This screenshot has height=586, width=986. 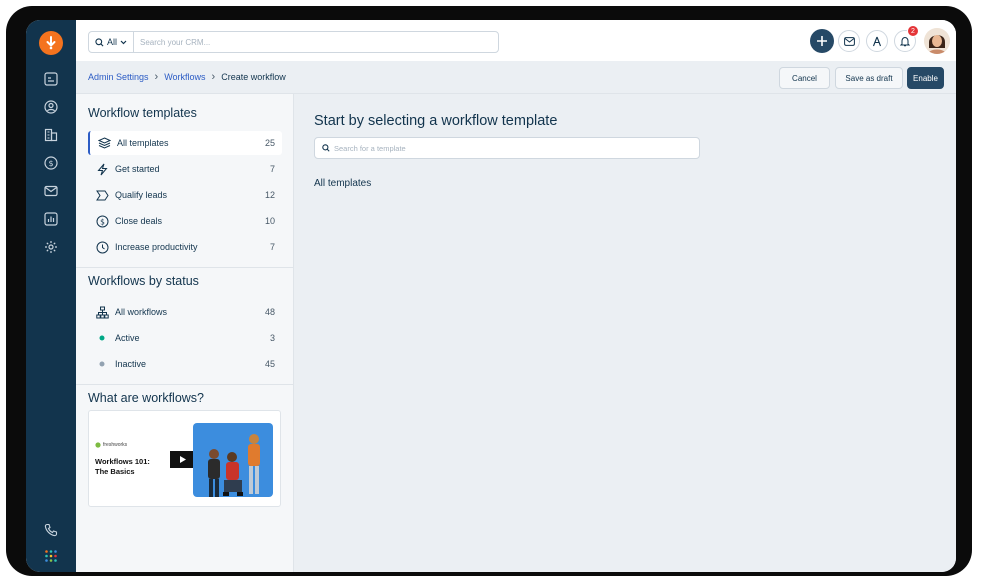 I want to click on template-filter-label: Close deals, so click(x=139, y=221).